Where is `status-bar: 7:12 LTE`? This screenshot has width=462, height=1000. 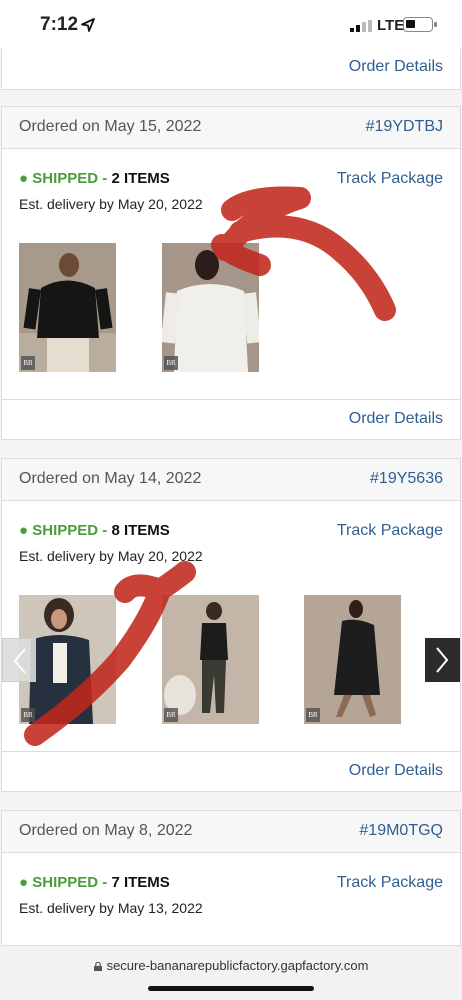
status-bar: 7:12 LTE is located at coordinates (231, 25).